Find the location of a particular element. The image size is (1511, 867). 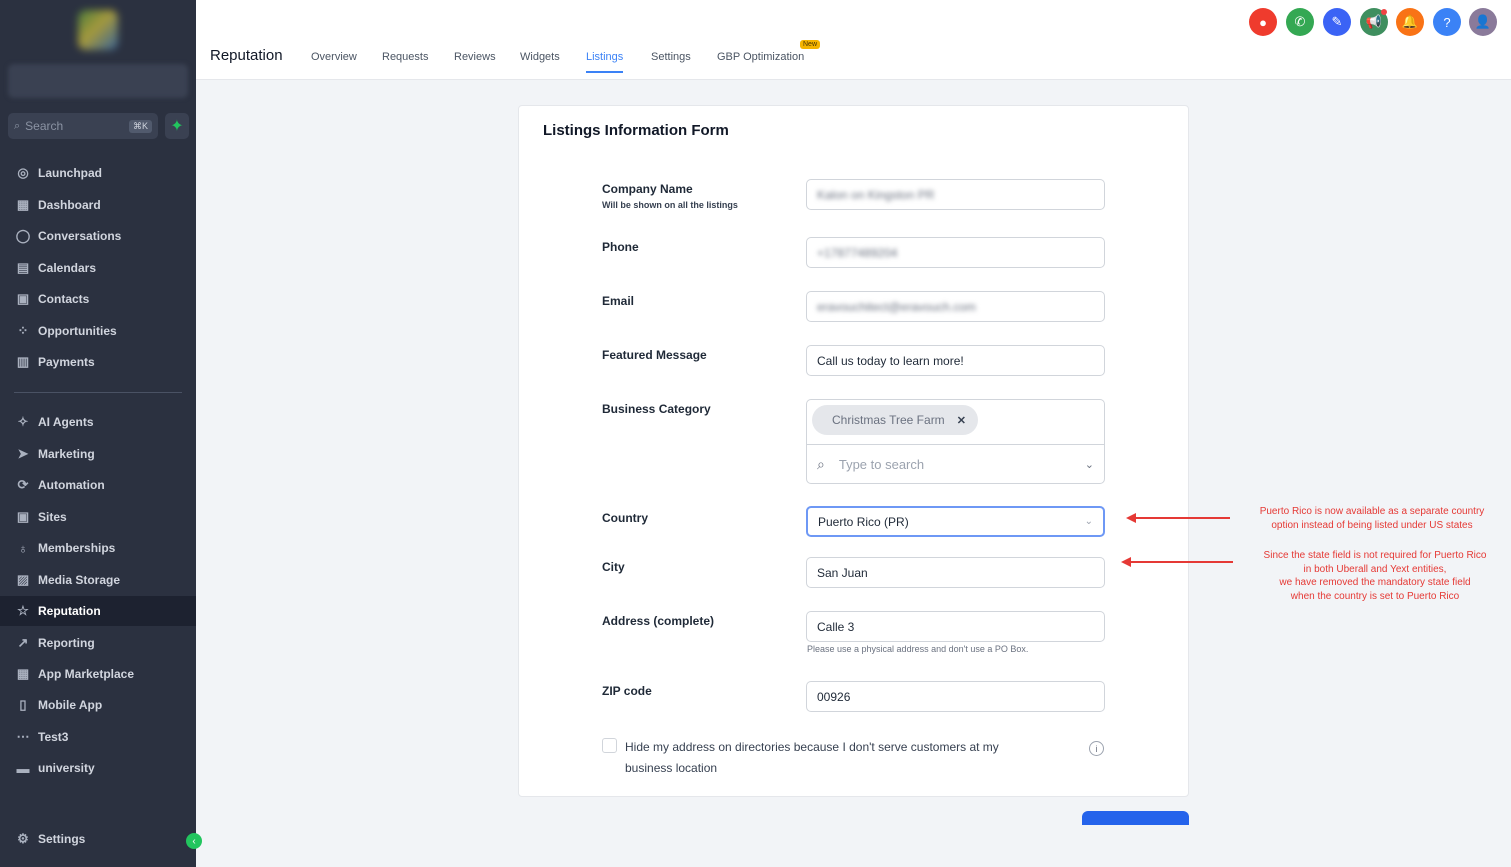

email-label: Email is located at coordinates (618, 301).